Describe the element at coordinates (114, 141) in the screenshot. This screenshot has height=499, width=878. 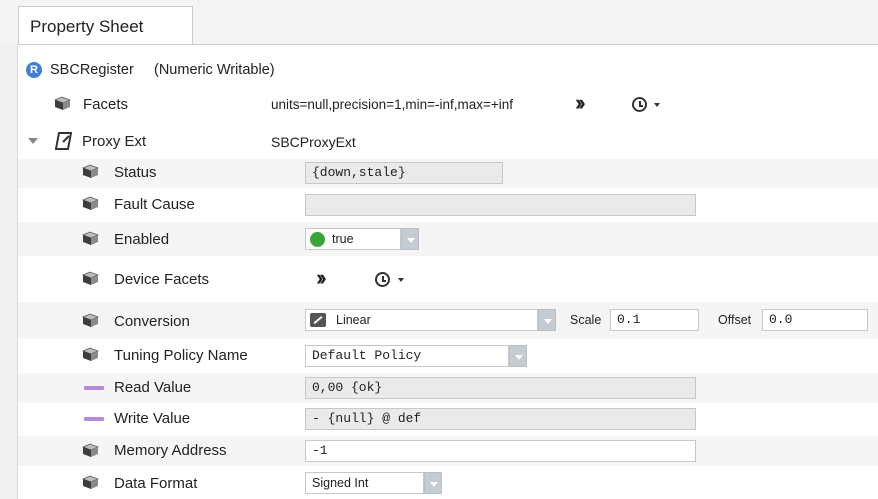
I see `proxy-ext-label: Proxy Ext` at that location.